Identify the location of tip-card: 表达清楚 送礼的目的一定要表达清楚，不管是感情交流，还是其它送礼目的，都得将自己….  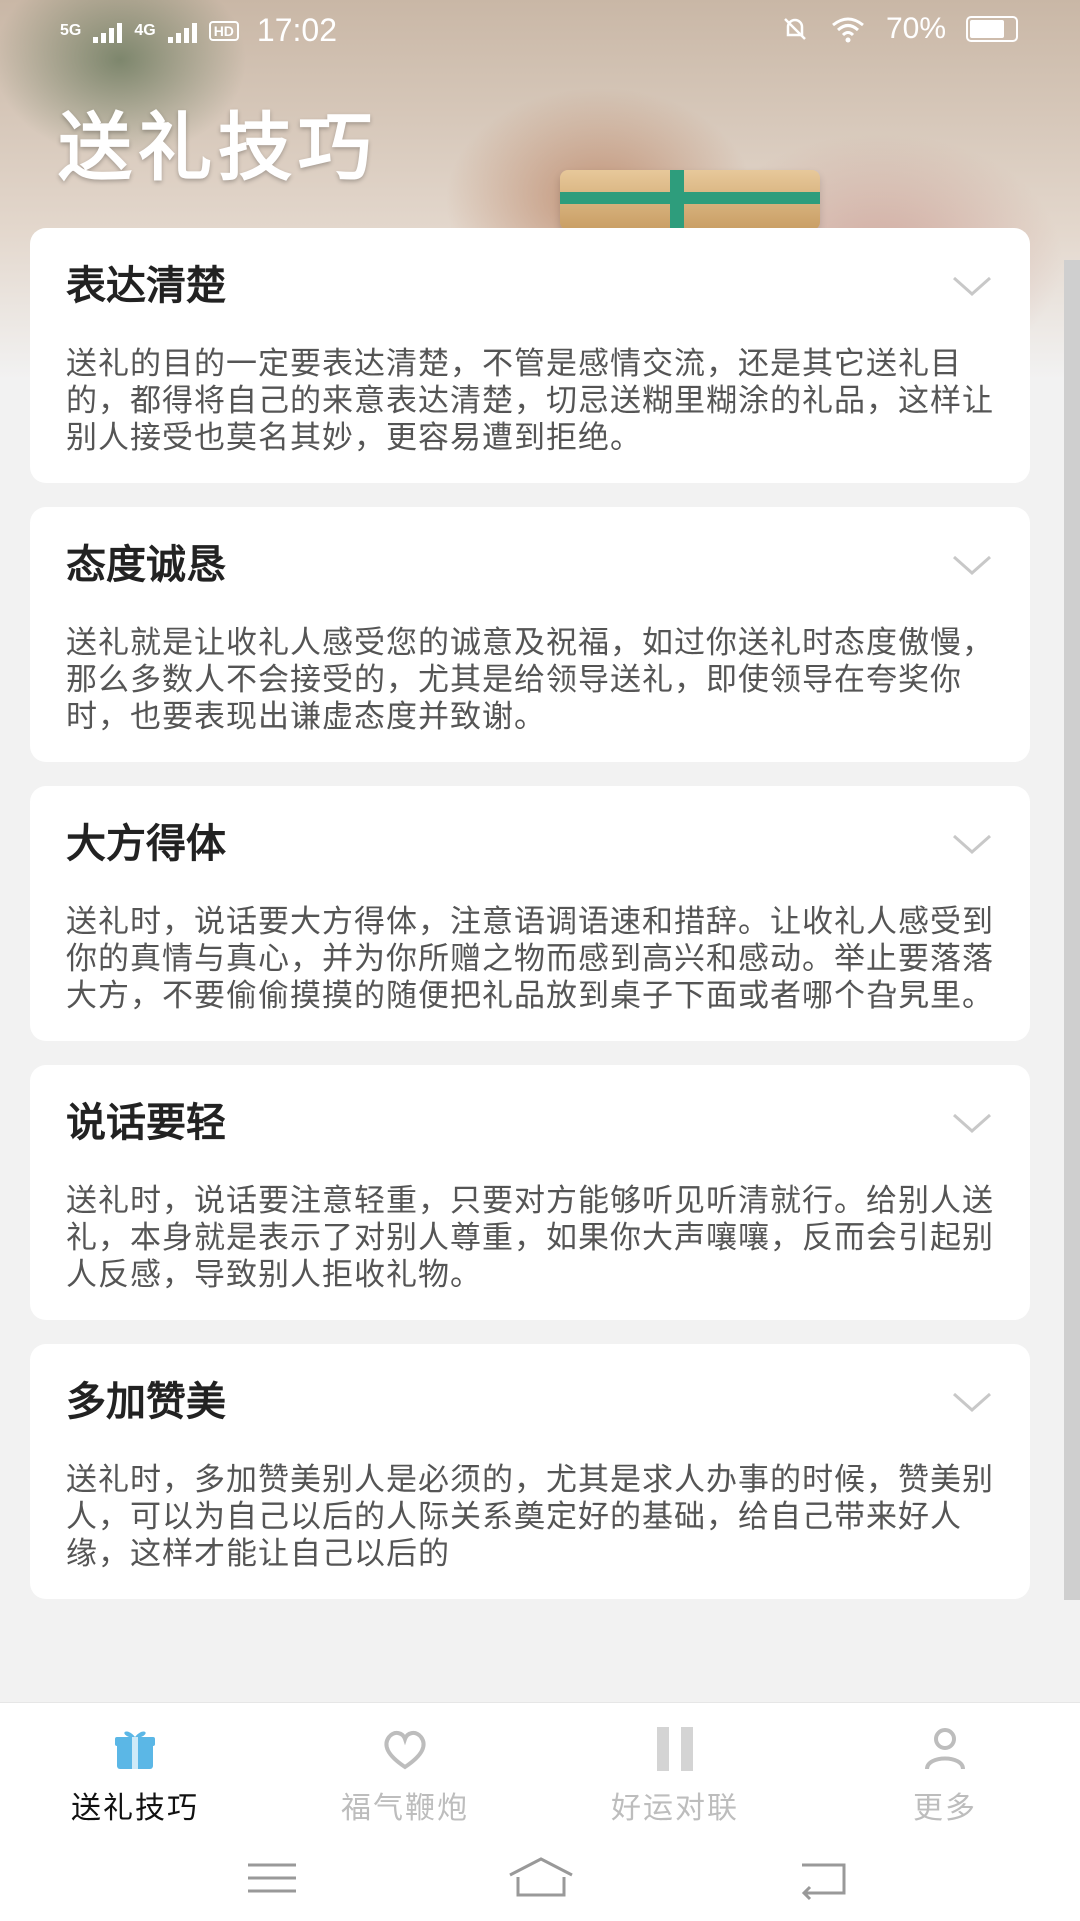
(530, 355).